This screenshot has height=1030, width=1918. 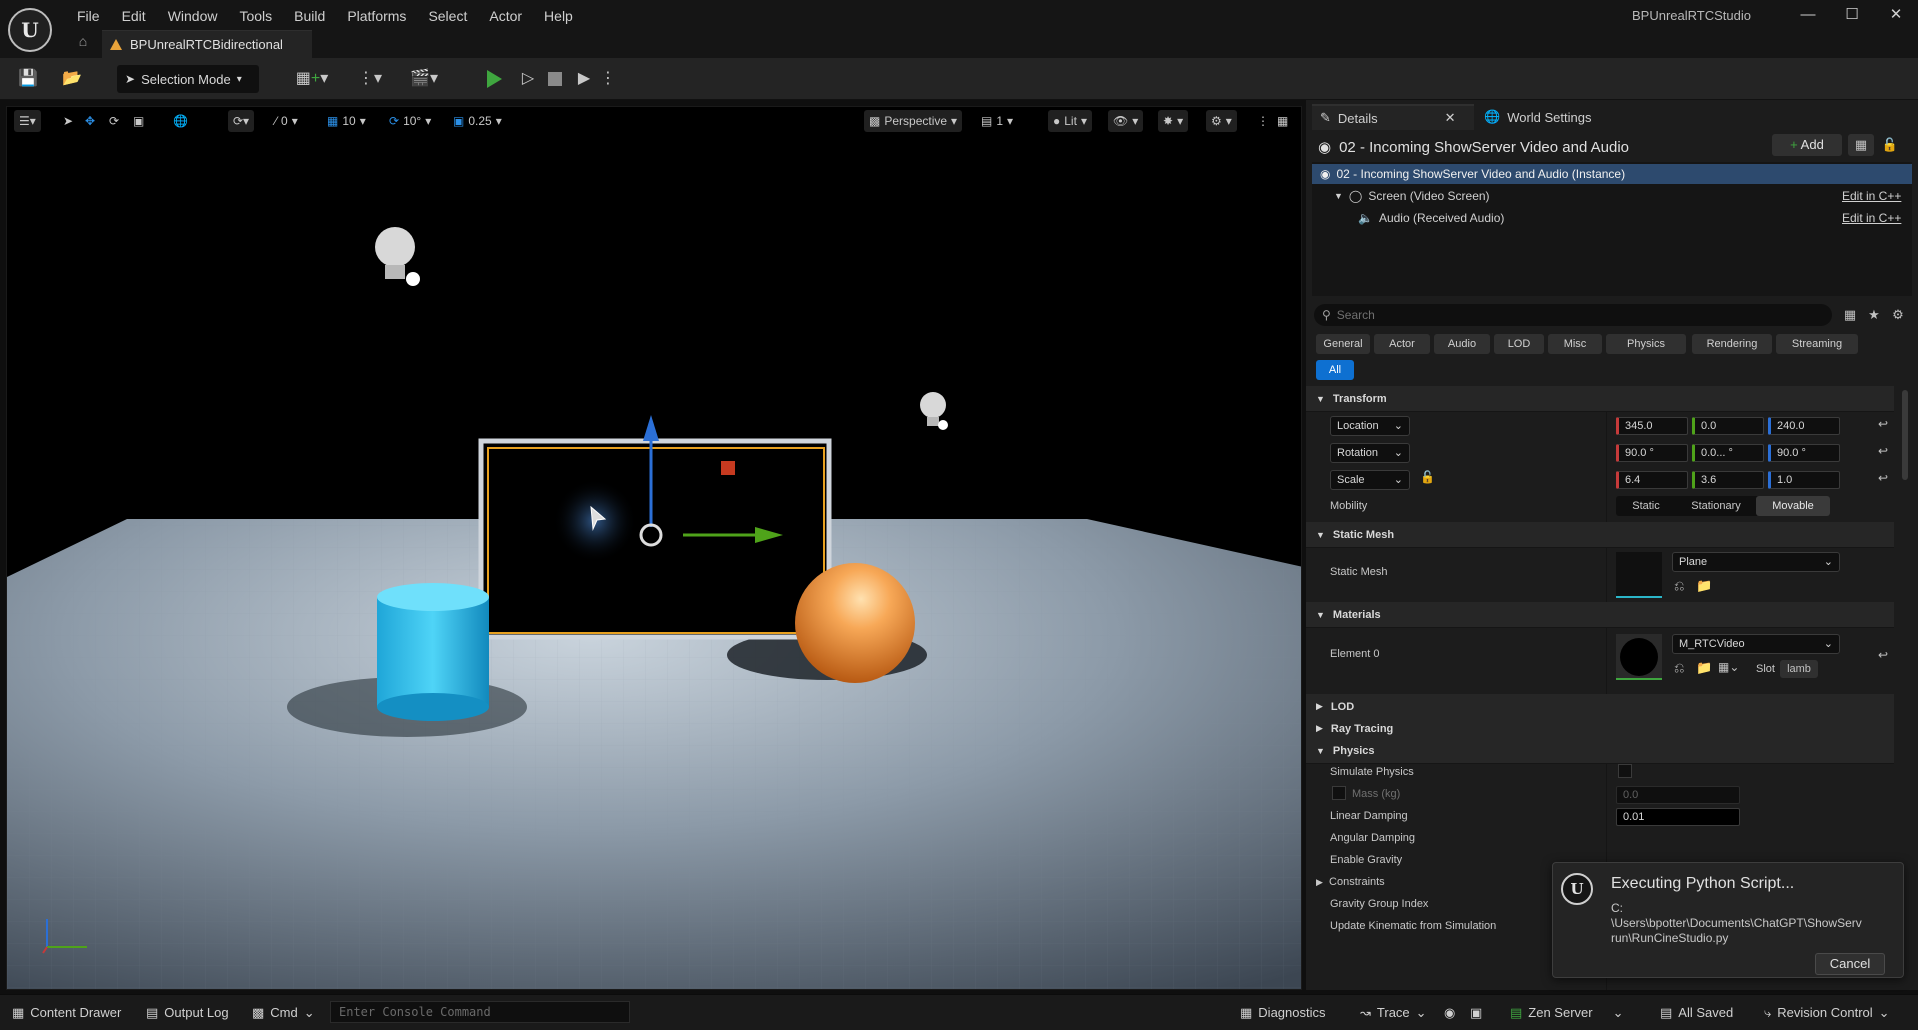 What do you see at coordinates (1827, 1013) in the screenshot?
I see `revision-control-dropdown: ⤷ Revision Control ⌄` at bounding box center [1827, 1013].